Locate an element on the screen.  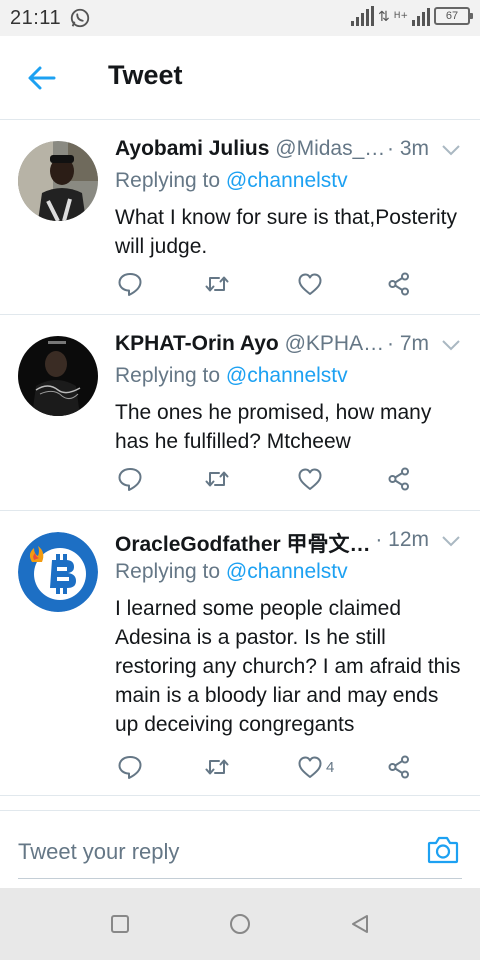
tweet-timestamp: · 3m is located at coordinates (407, 149).